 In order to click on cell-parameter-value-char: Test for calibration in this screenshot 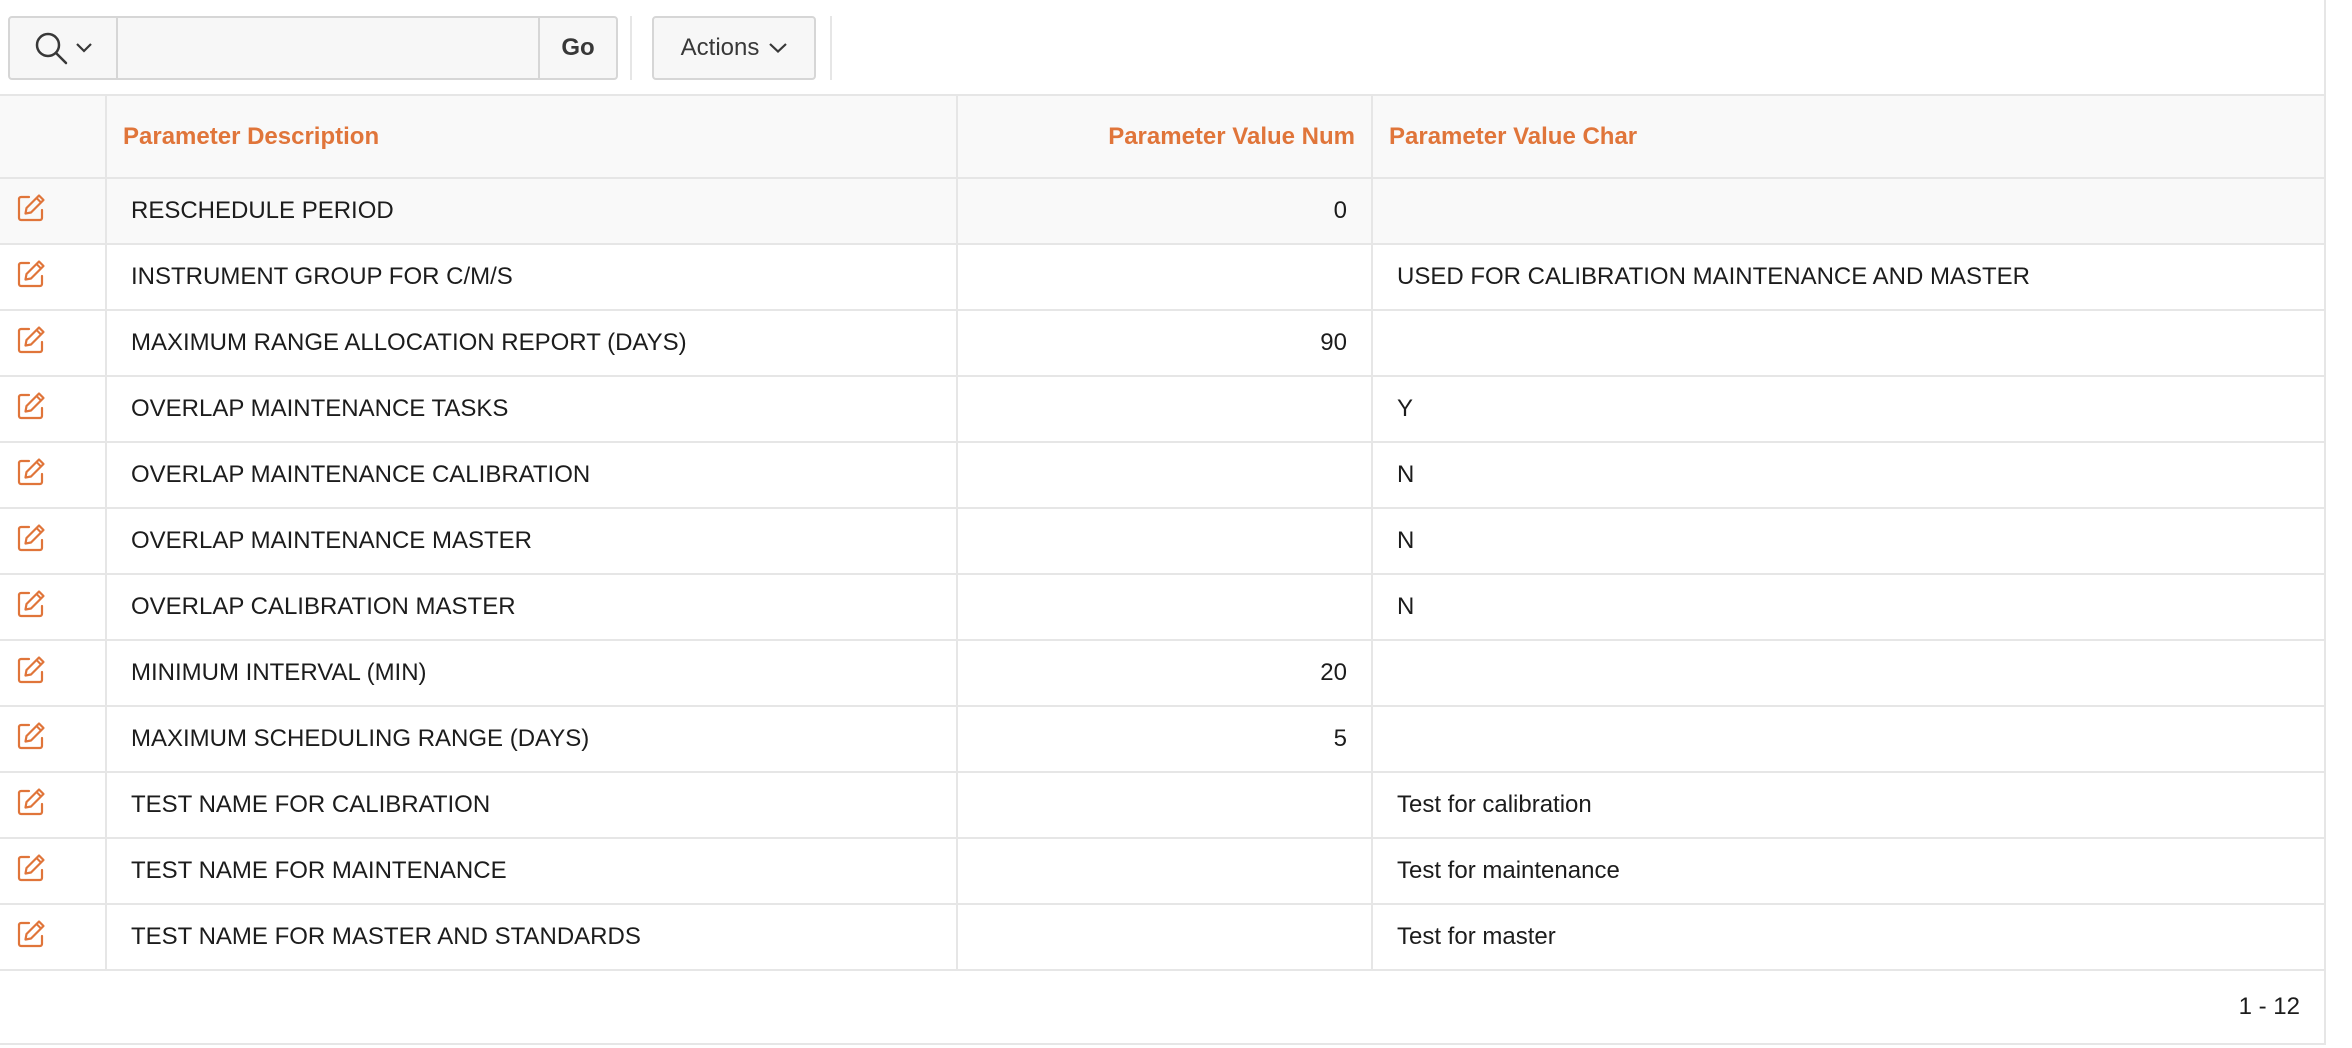, I will do `click(1848, 805)`.